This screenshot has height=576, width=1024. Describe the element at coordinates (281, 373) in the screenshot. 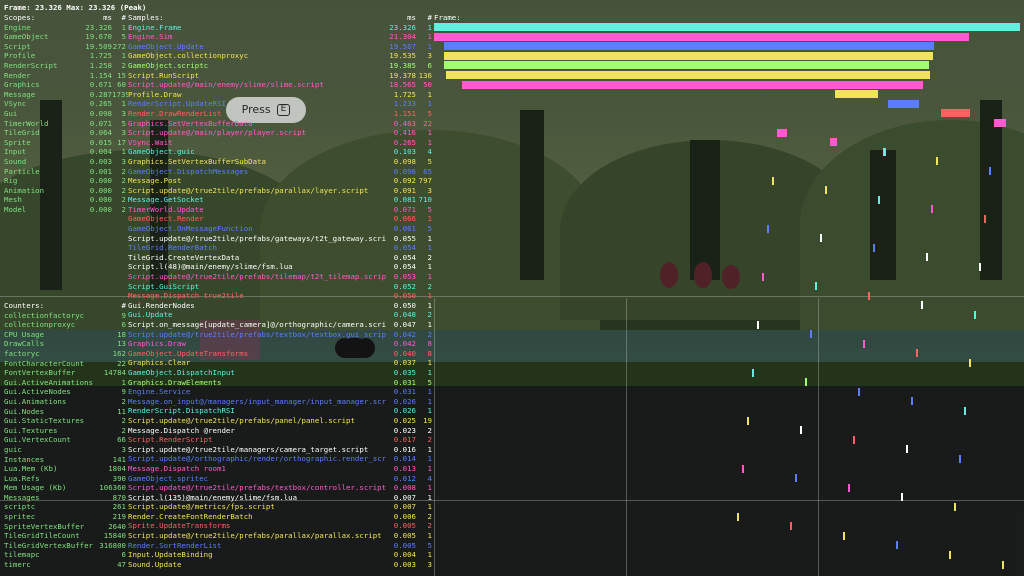

I see `sample-row: GameObject.DispatchInput 0.035 1` at that location.